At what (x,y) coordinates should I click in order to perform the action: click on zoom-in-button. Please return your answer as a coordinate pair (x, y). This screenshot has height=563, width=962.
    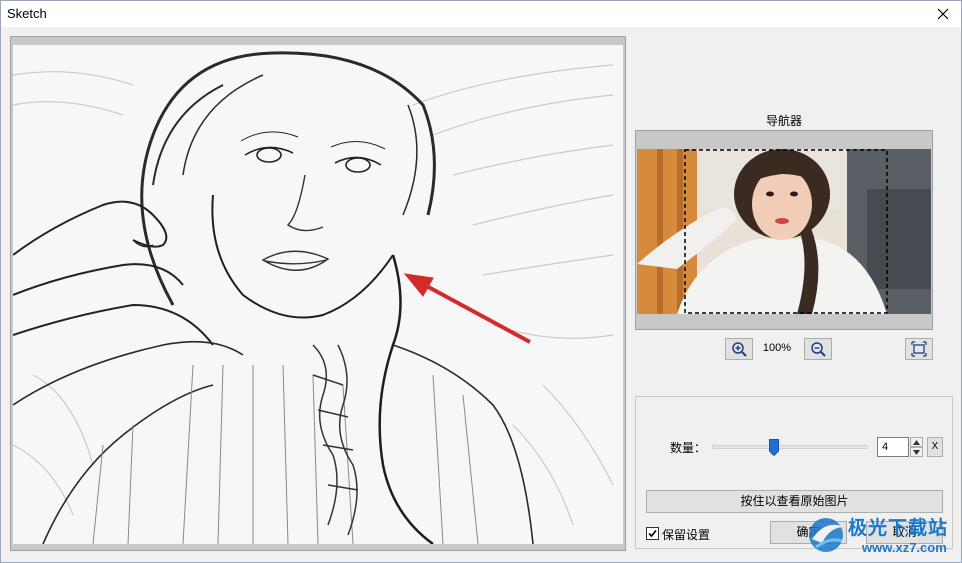
    Looking at the image, I should click on (739, 349).